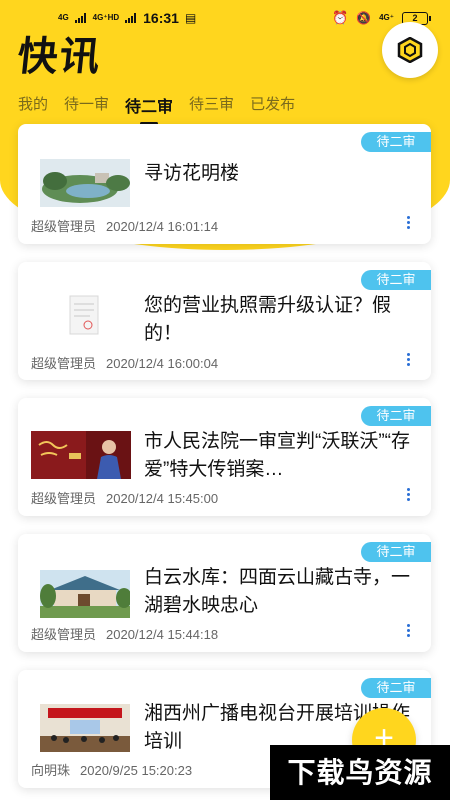 The image size is (450, 800). Describe the element at coordinates (136, 770) in the screenshot. I see `article-date: 2020/9/25 15:20:23` at that location.